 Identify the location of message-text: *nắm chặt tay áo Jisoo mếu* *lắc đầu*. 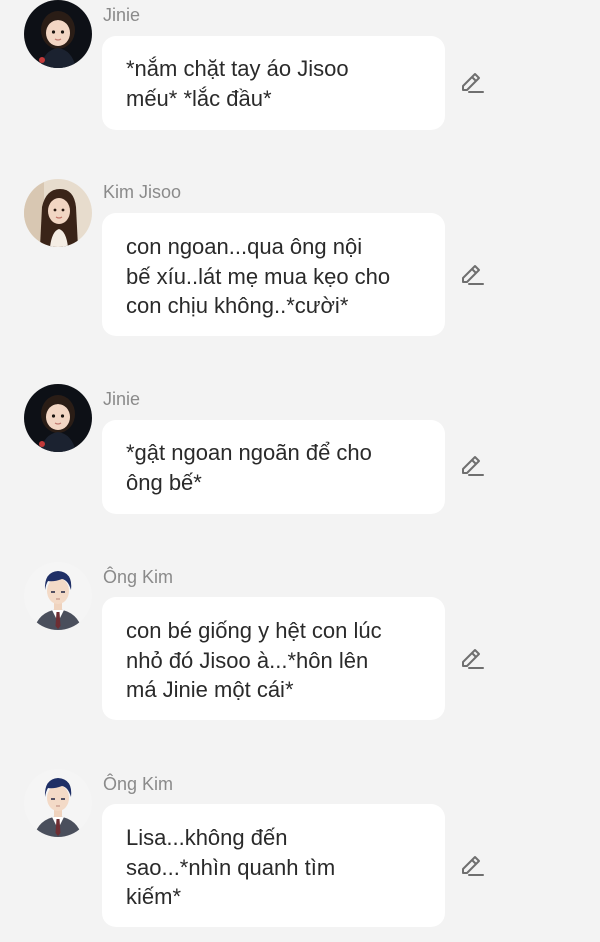
(237, 83).